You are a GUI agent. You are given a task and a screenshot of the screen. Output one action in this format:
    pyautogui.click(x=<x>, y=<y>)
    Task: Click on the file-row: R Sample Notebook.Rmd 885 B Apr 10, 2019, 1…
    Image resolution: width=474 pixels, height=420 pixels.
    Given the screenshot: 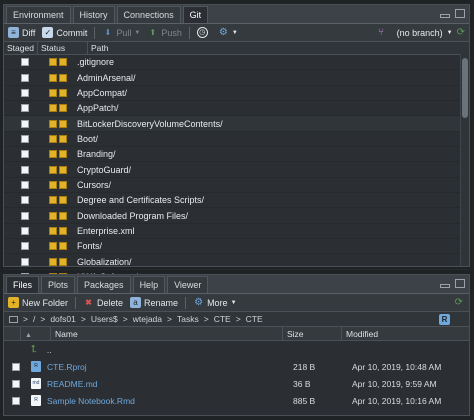 What is the action you would take?
    pyautogui.click(x=236, y=400)
    